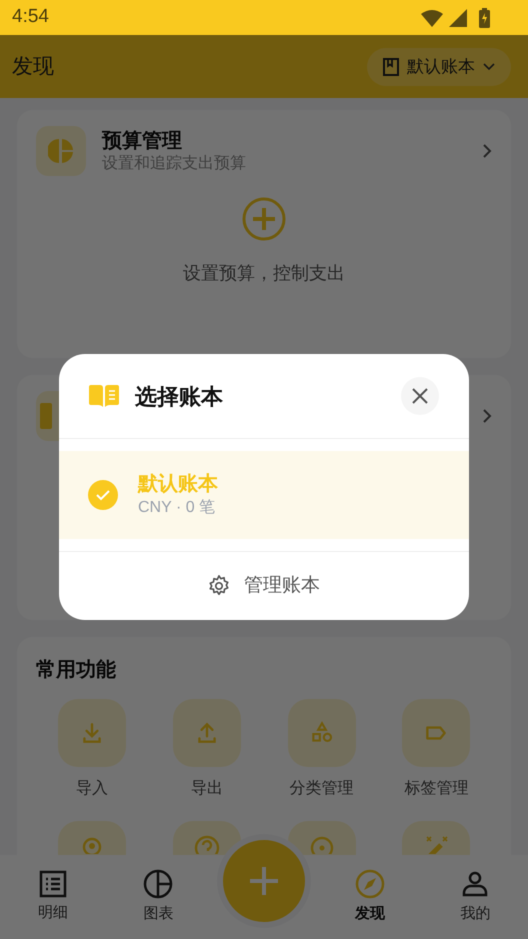 Image resolution: width=528 pixels, height=939 pixels. What do you see at coordinates (76, 670) in the screenshot?
I see `section-title: 常用功能` at bounding box center [76, 670].